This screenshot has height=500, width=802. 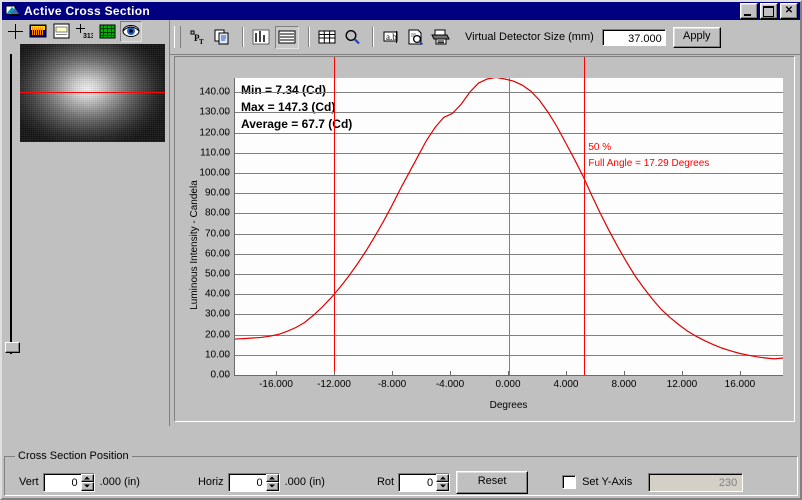 I want to click on color-bar-icon, so click(x=38, y=31).